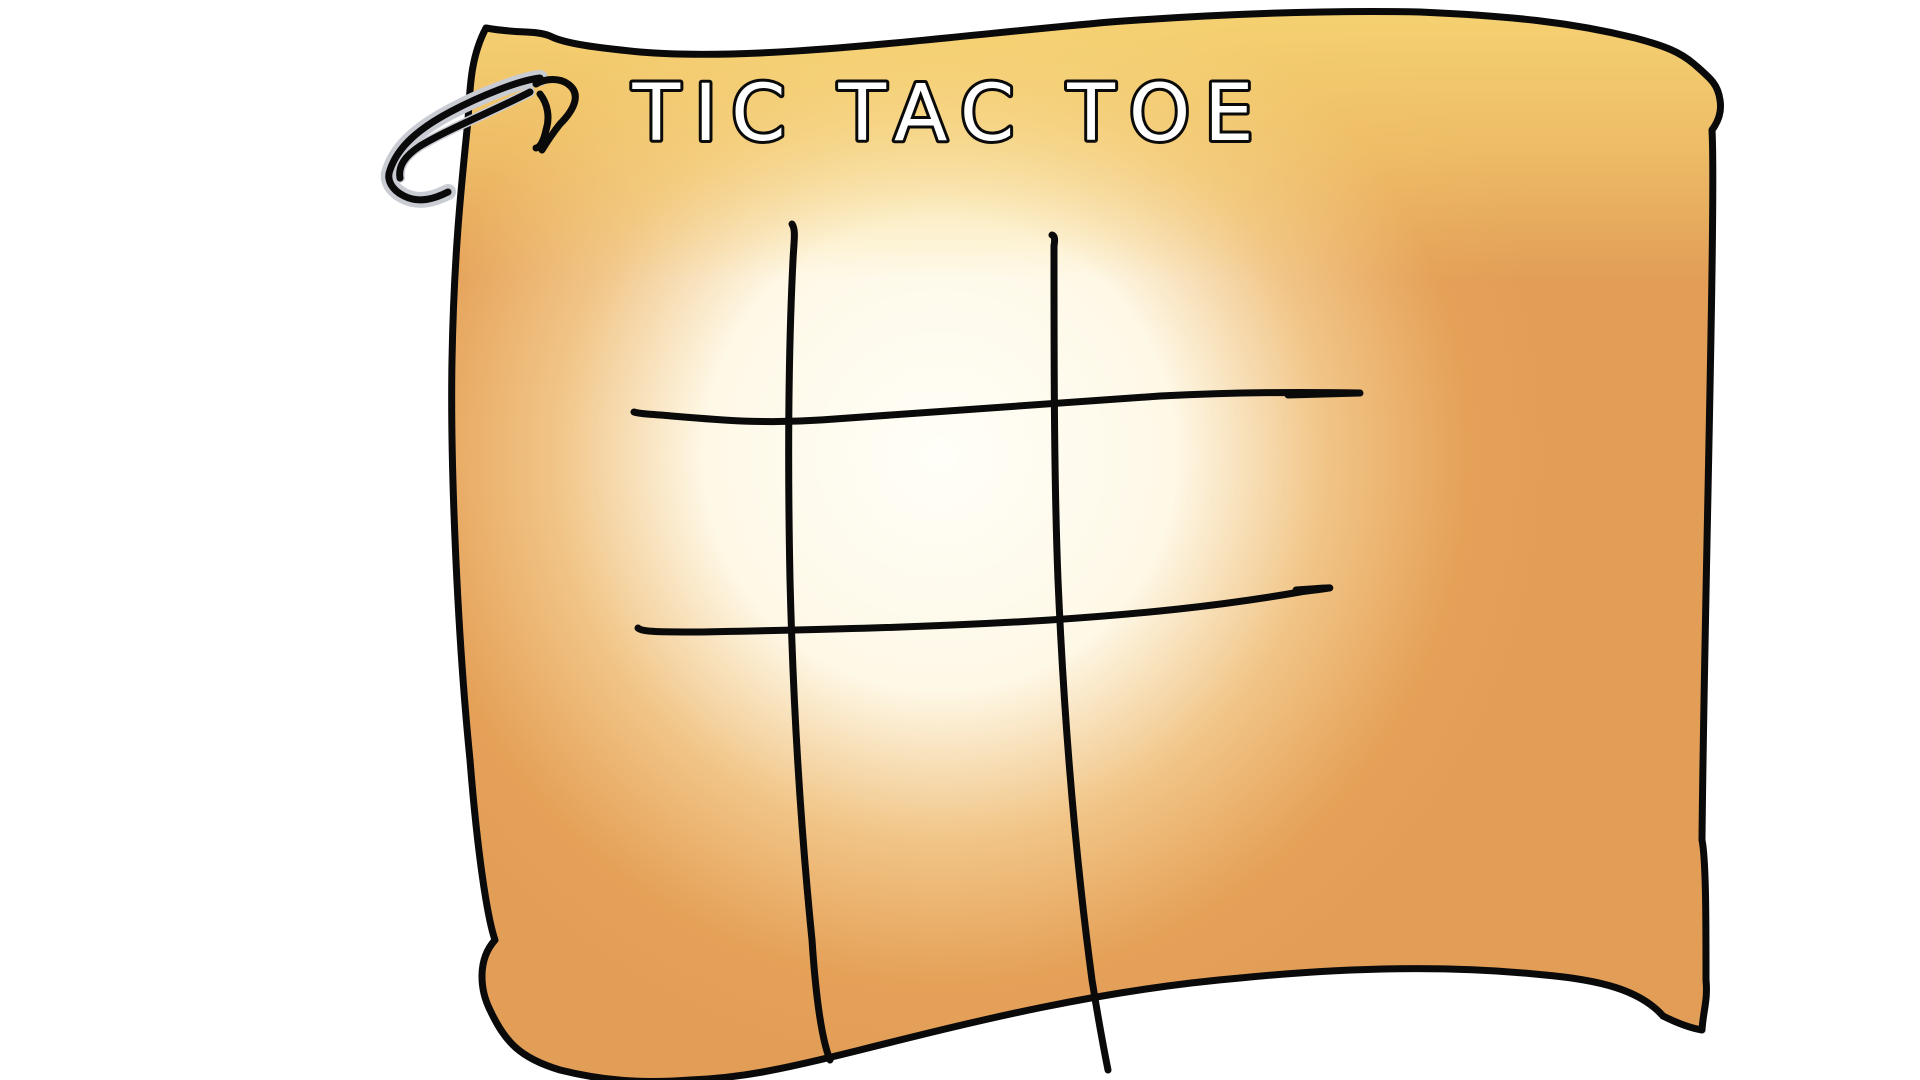 Image resolution: width=1920 pixels, height=1080 pixels. What do you see at coordinates (949, 114) in the screenshot?
I see `game-title: TIC TAC TOE` at bounding box center [949, 114].